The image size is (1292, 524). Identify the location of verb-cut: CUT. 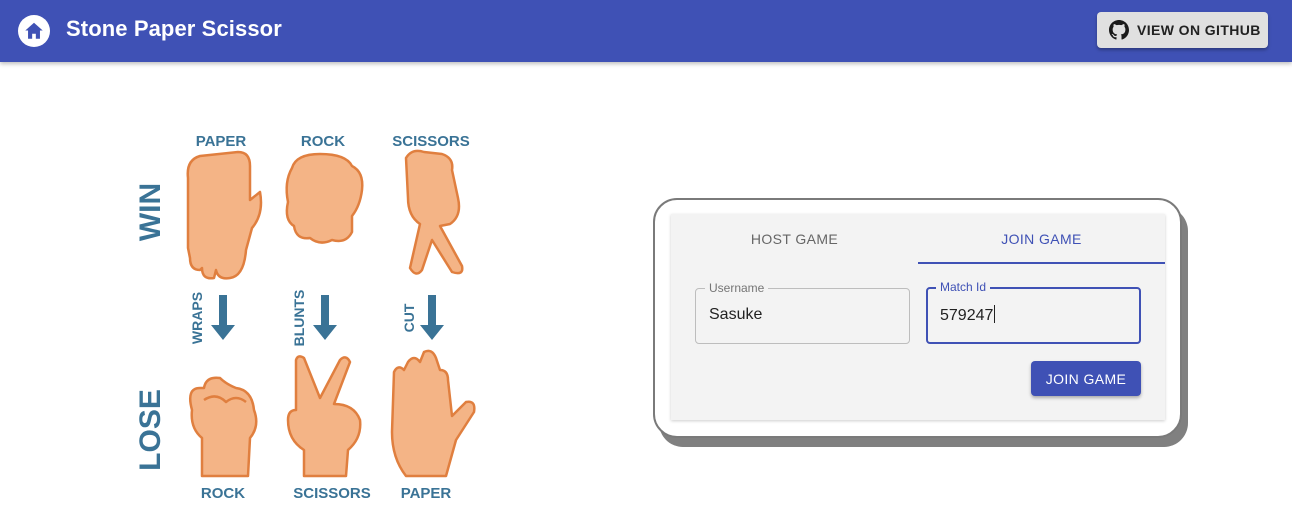
(409, 317).